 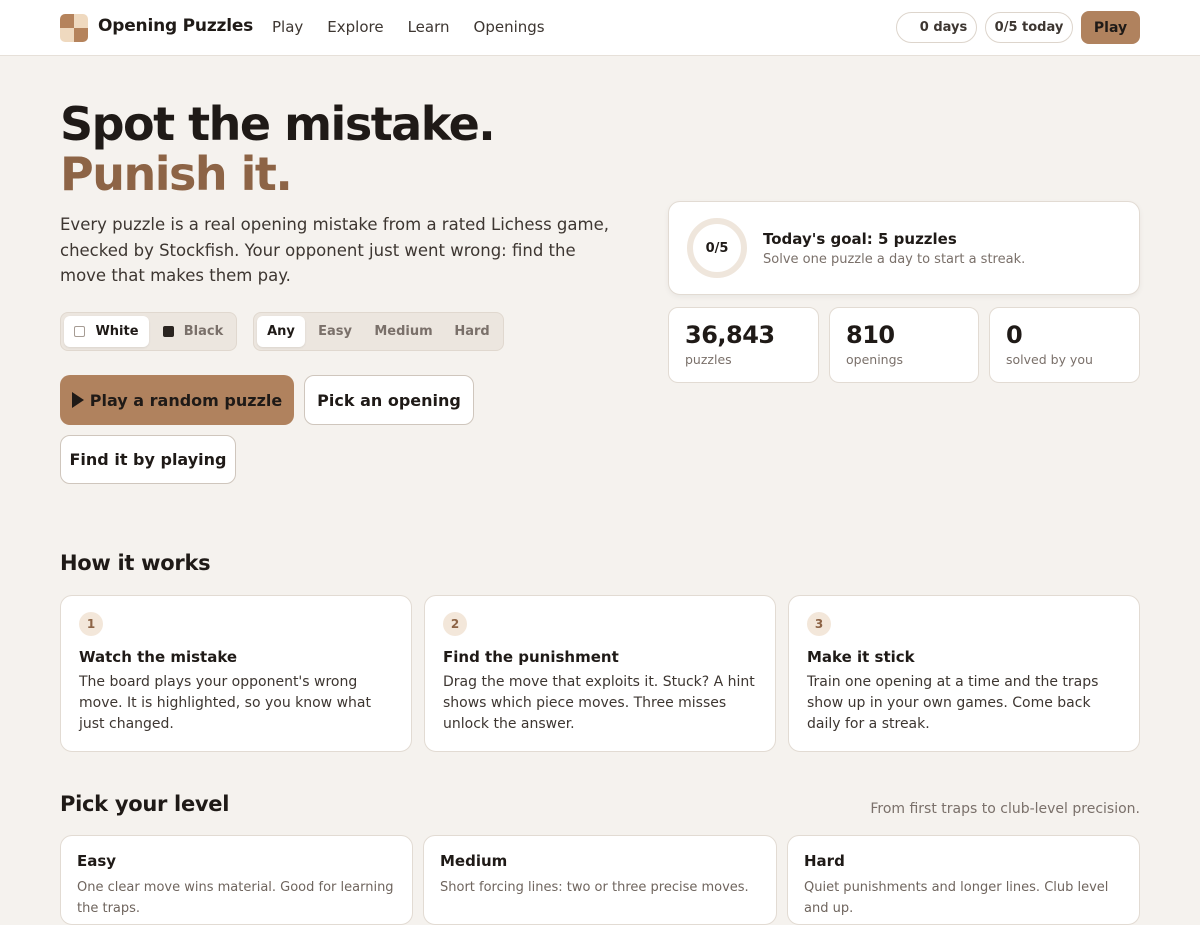 I want to click on goal-title: Today's goal: 5 puzzles, so click(x=860, y=239).